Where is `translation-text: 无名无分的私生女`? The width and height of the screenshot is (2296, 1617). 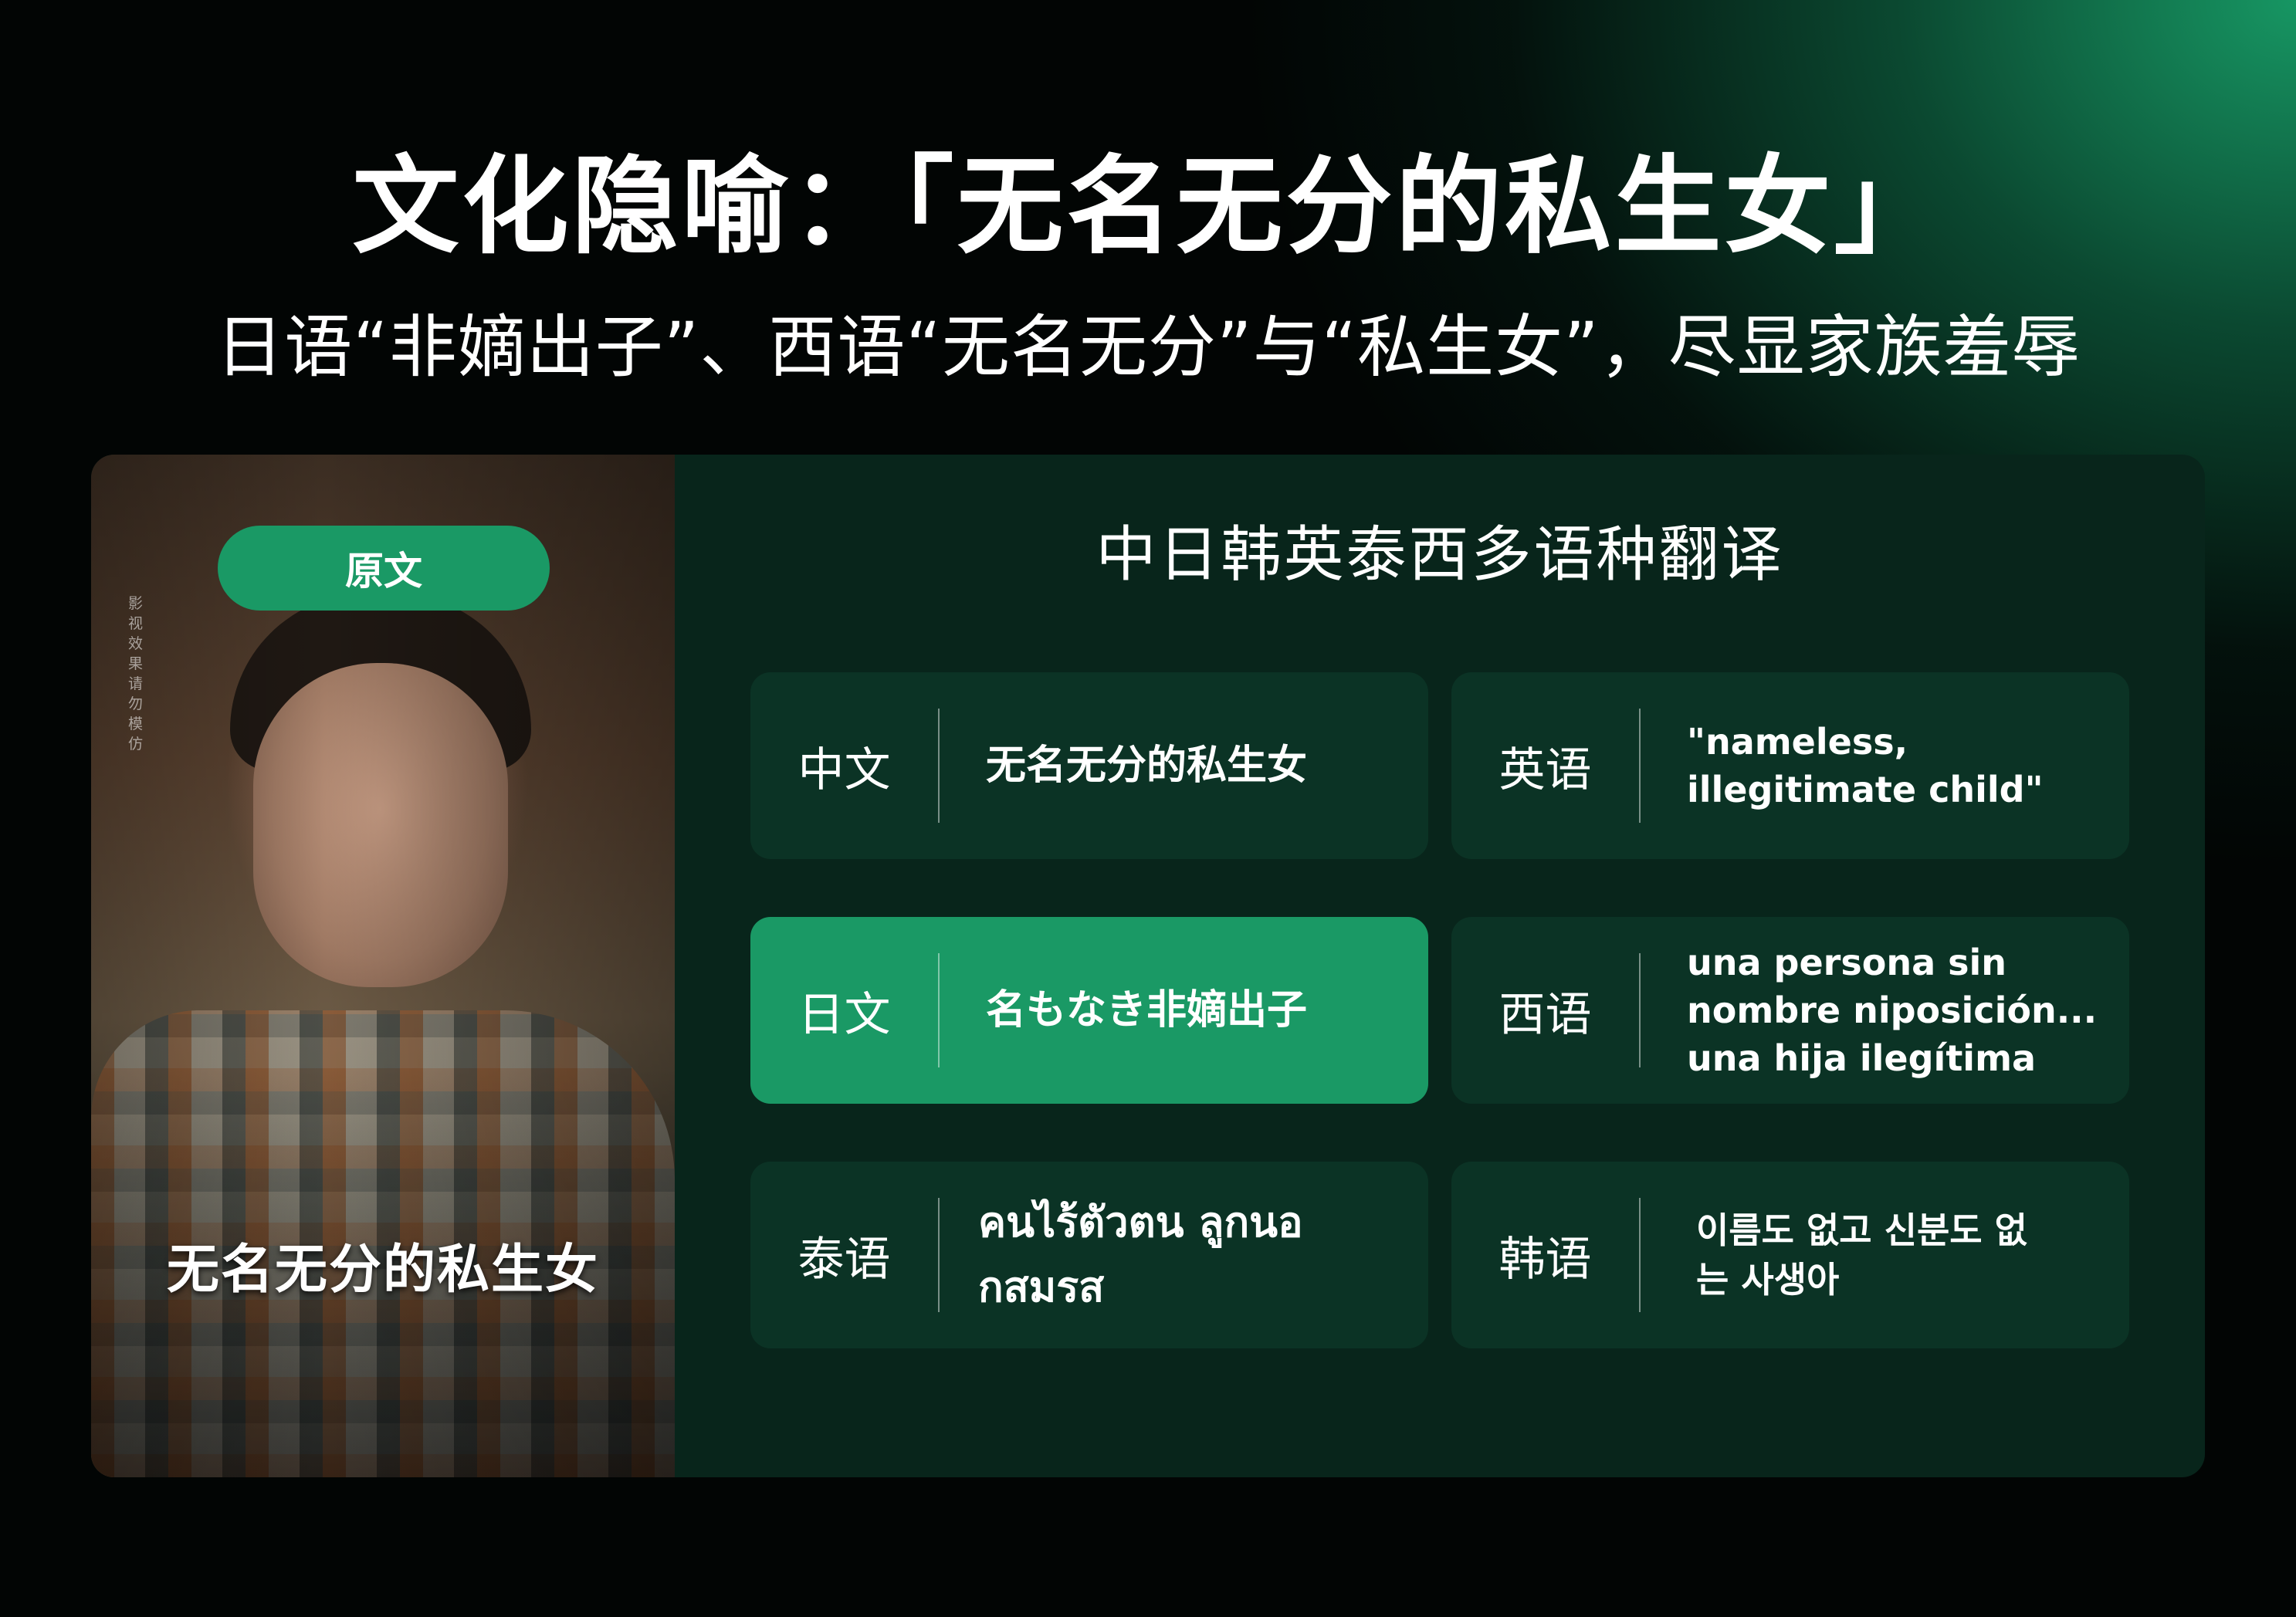
translation-text: 无名无分的私生女 is located at coordinates (1147, 766).